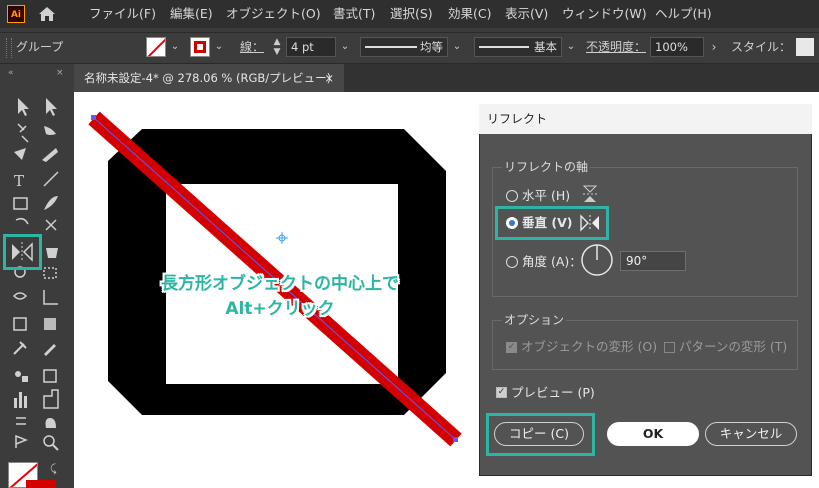 Image resolution: width=819 pixels, height=488 pixels. Describe the element at coordinates (546, 196) in the screenshot. I see `horizontal-label: 水平 (H)` at that location.